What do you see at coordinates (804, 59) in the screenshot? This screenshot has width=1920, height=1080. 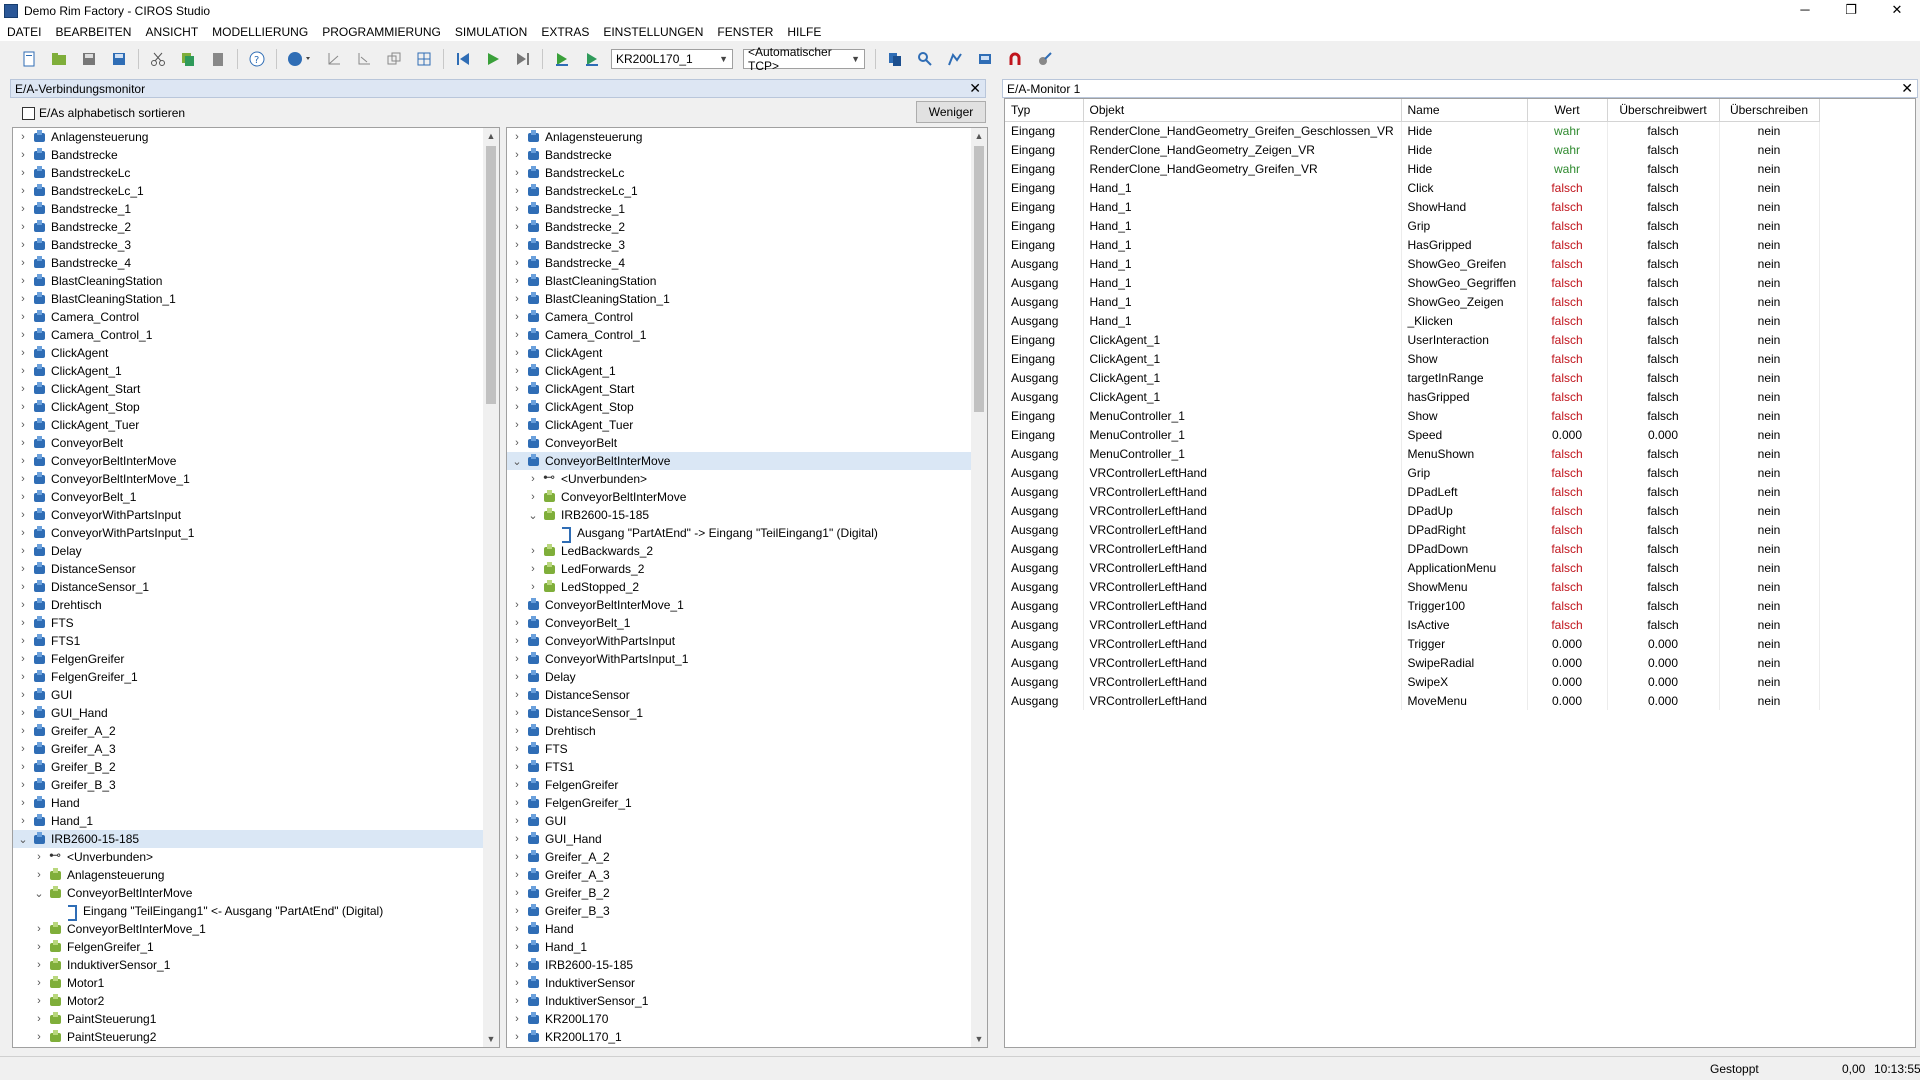 I see `tcp-select: <Automatischer TCP> ▼` at bounding box center [804, 59].